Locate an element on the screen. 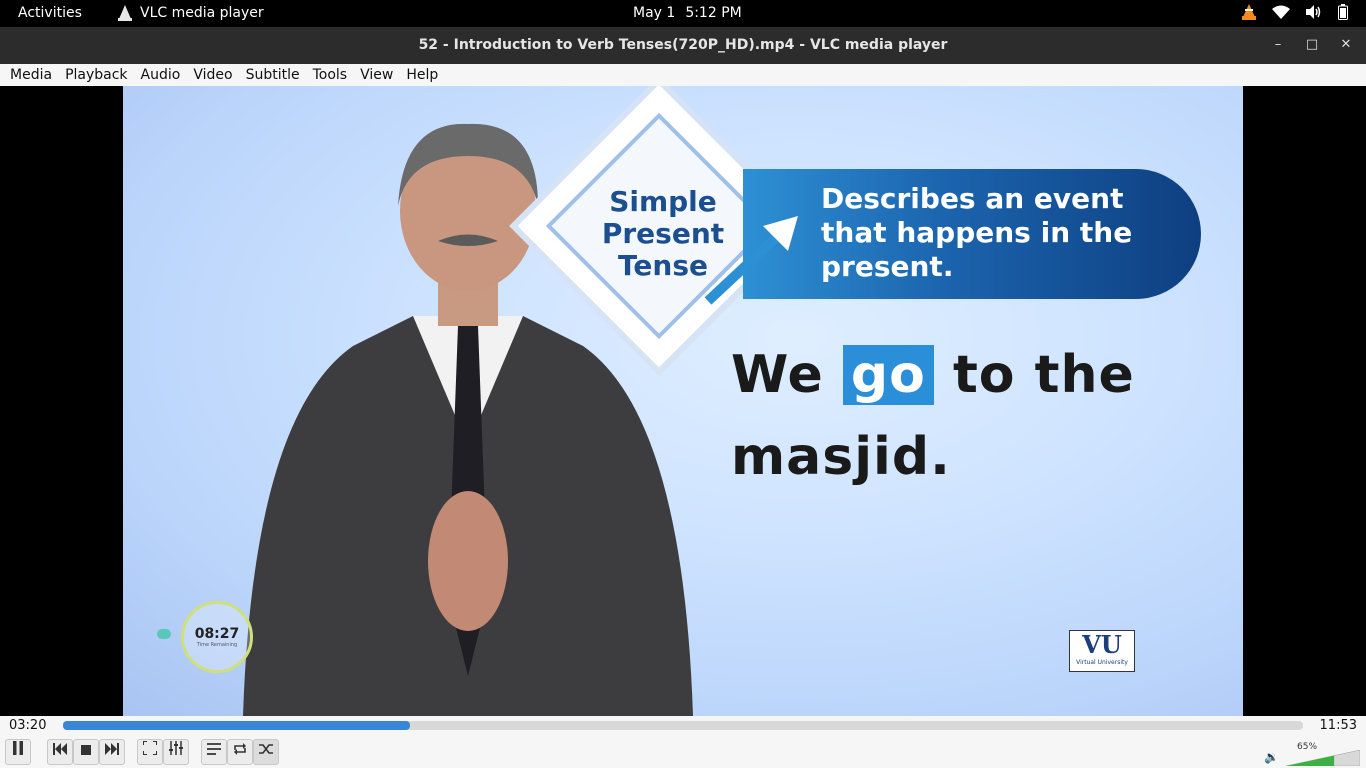 The height and width of the screenshot is (768, 1366). pause-button is located at coordinates (18, 752).